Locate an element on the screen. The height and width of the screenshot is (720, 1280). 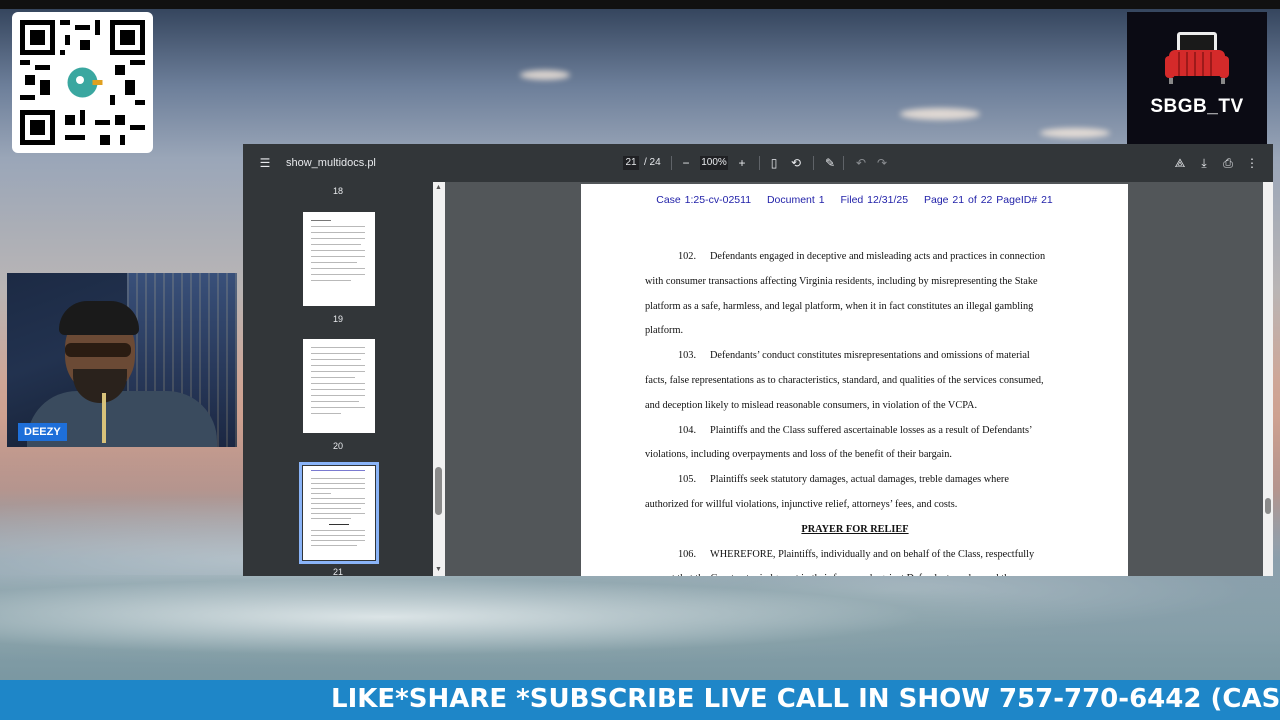
section-heading: PRAYER FOR RELIEF is located at coordinates (855, 529).